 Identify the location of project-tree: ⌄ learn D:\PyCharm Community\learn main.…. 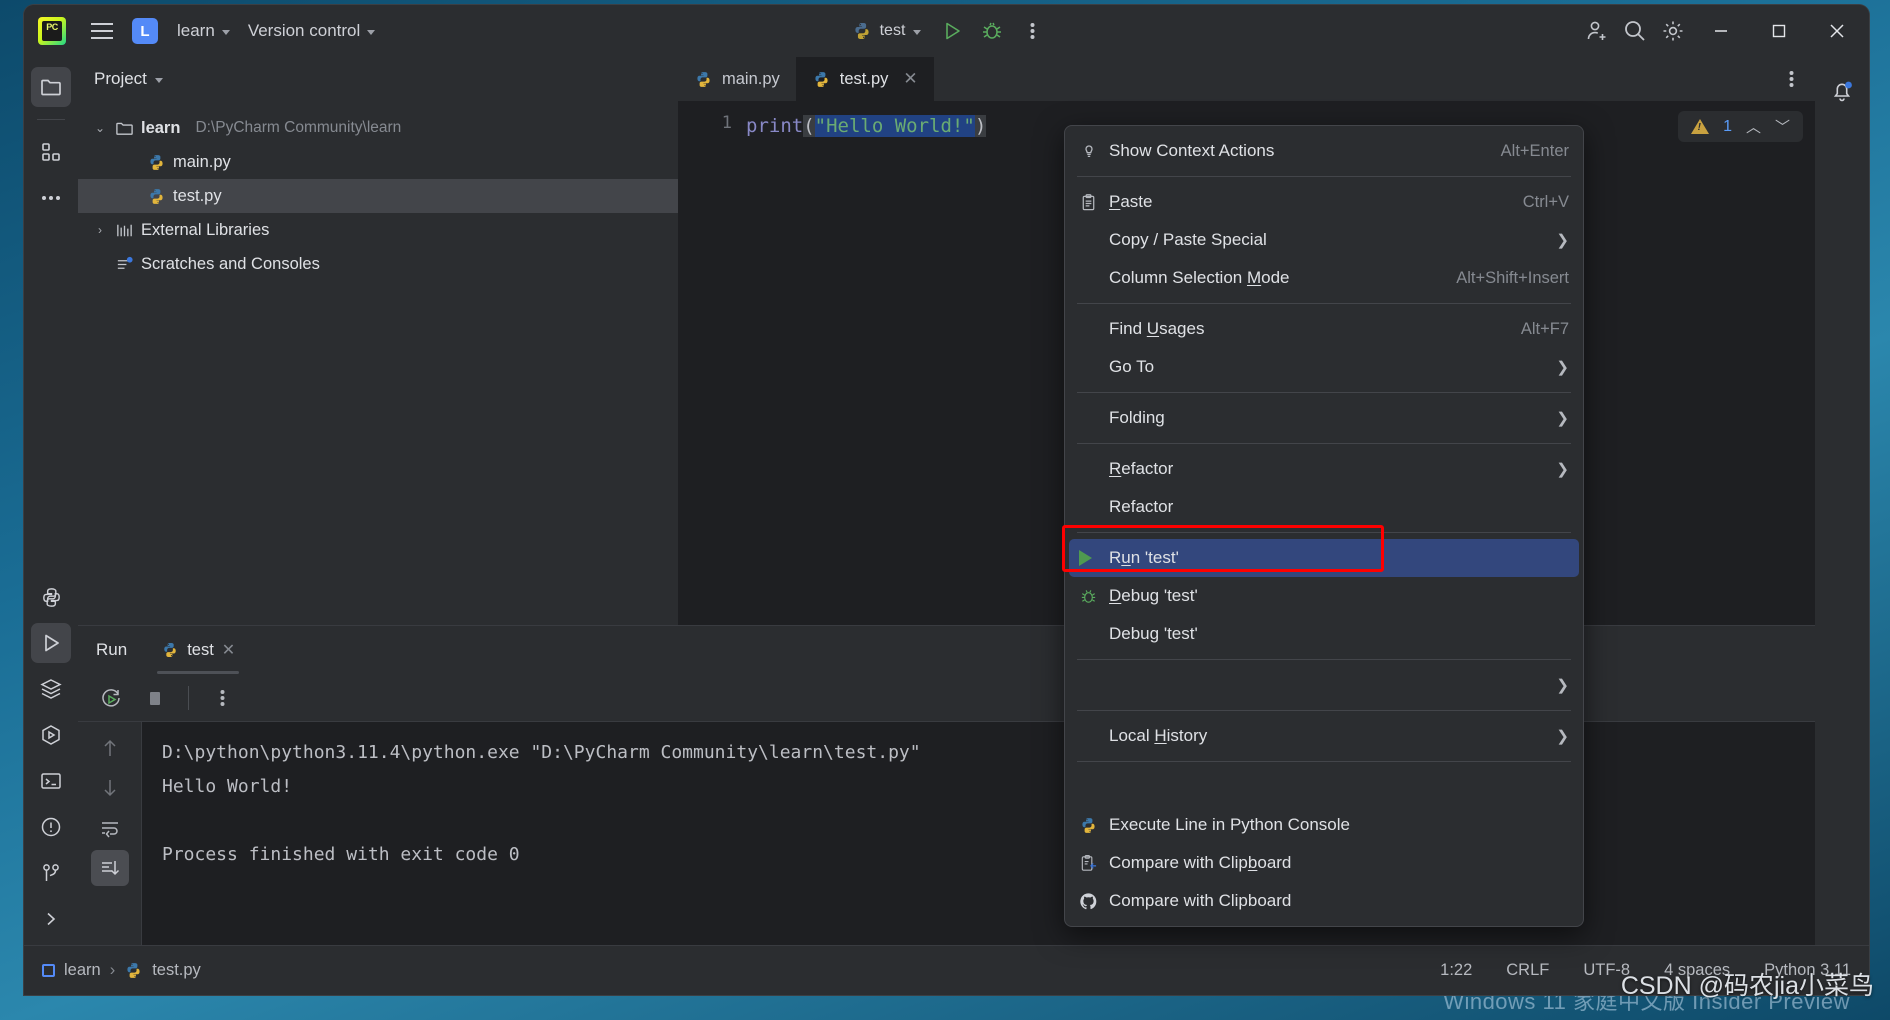
(378, 191).